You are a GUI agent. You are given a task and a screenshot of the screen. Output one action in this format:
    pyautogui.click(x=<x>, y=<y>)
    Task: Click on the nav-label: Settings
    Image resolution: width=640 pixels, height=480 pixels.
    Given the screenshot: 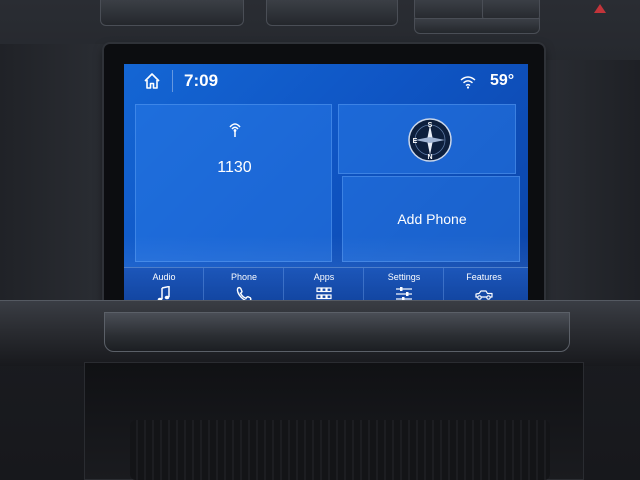 What is the action you would take?
    pyautogui.click(x=404, y=277)
    